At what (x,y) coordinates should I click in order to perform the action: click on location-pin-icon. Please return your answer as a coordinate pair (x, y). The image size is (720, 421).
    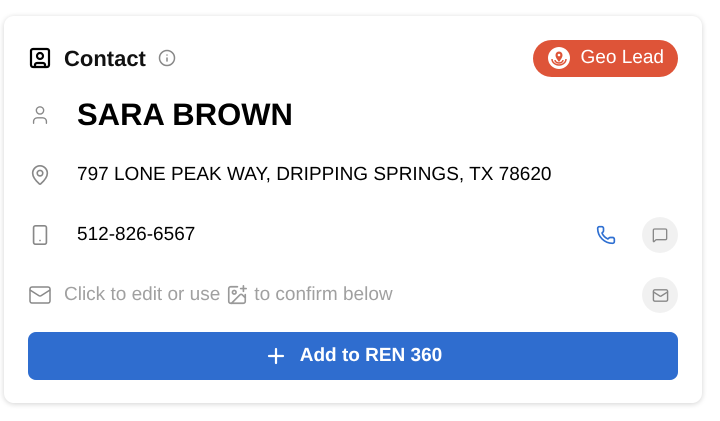
    Looking at the image, I should click on (40, 175).